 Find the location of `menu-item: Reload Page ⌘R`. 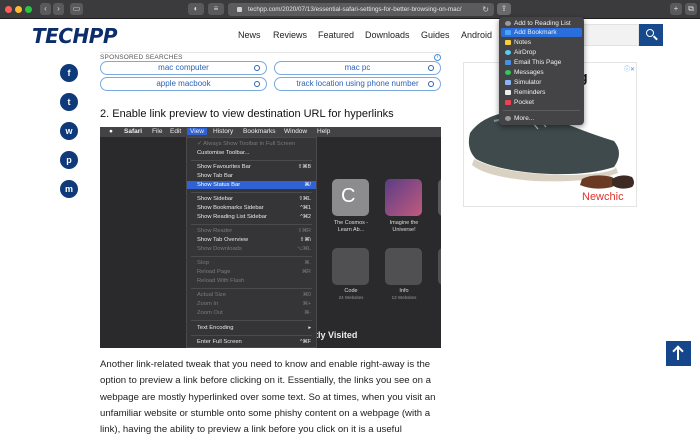

menu-item: Reload Page ⌘R is located at coordinates (254, 272).